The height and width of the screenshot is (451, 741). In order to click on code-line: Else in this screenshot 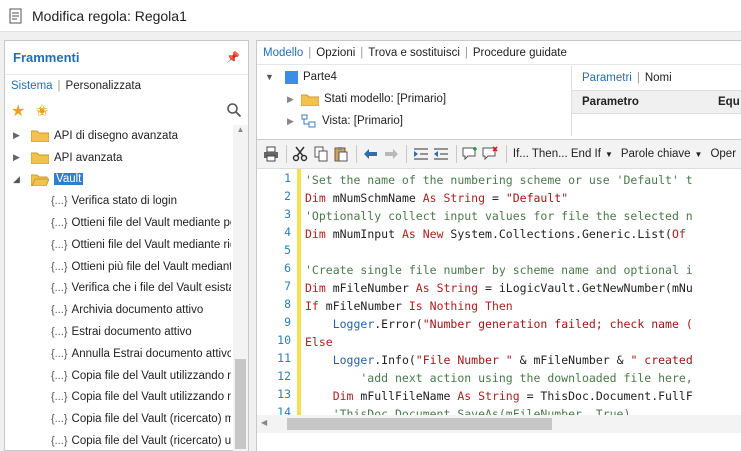, I will do `click(319, 342)`.